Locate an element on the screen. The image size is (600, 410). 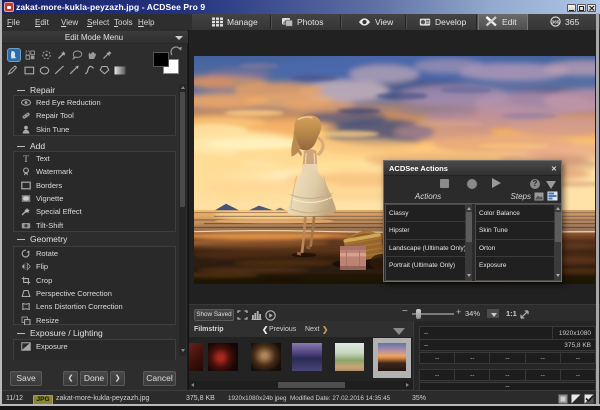
svg-text: 365 is located at coordinates (556, 22).